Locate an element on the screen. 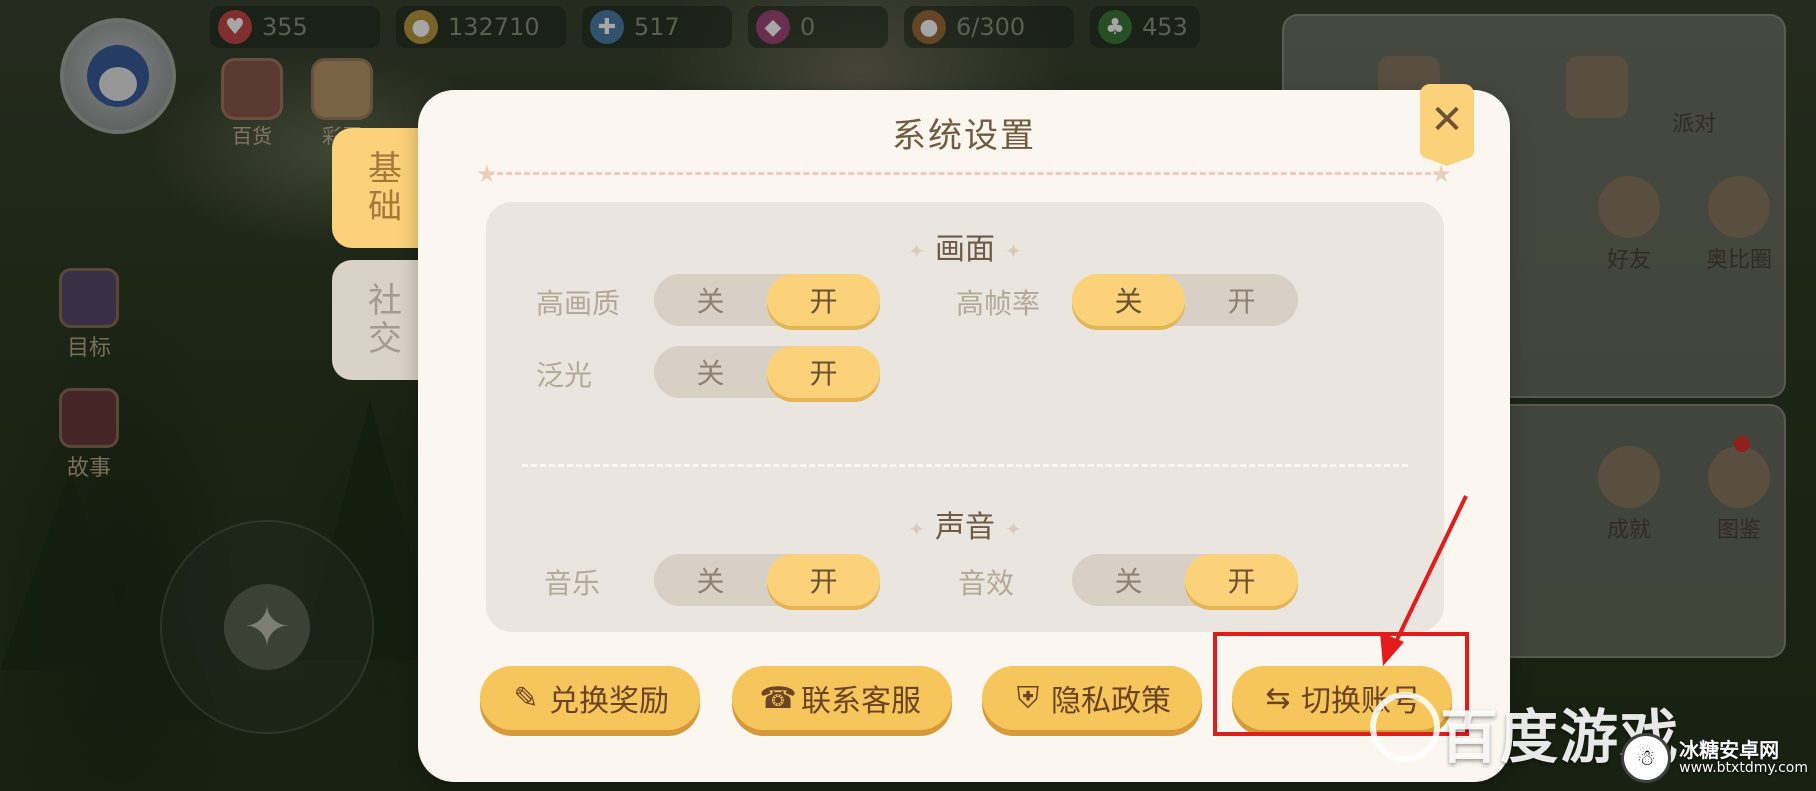 The image size is (1816, 791). site-watermark: ☃ 冰糖安卓网 www.btxtdmy.com is located at coordinates (1714, 758).